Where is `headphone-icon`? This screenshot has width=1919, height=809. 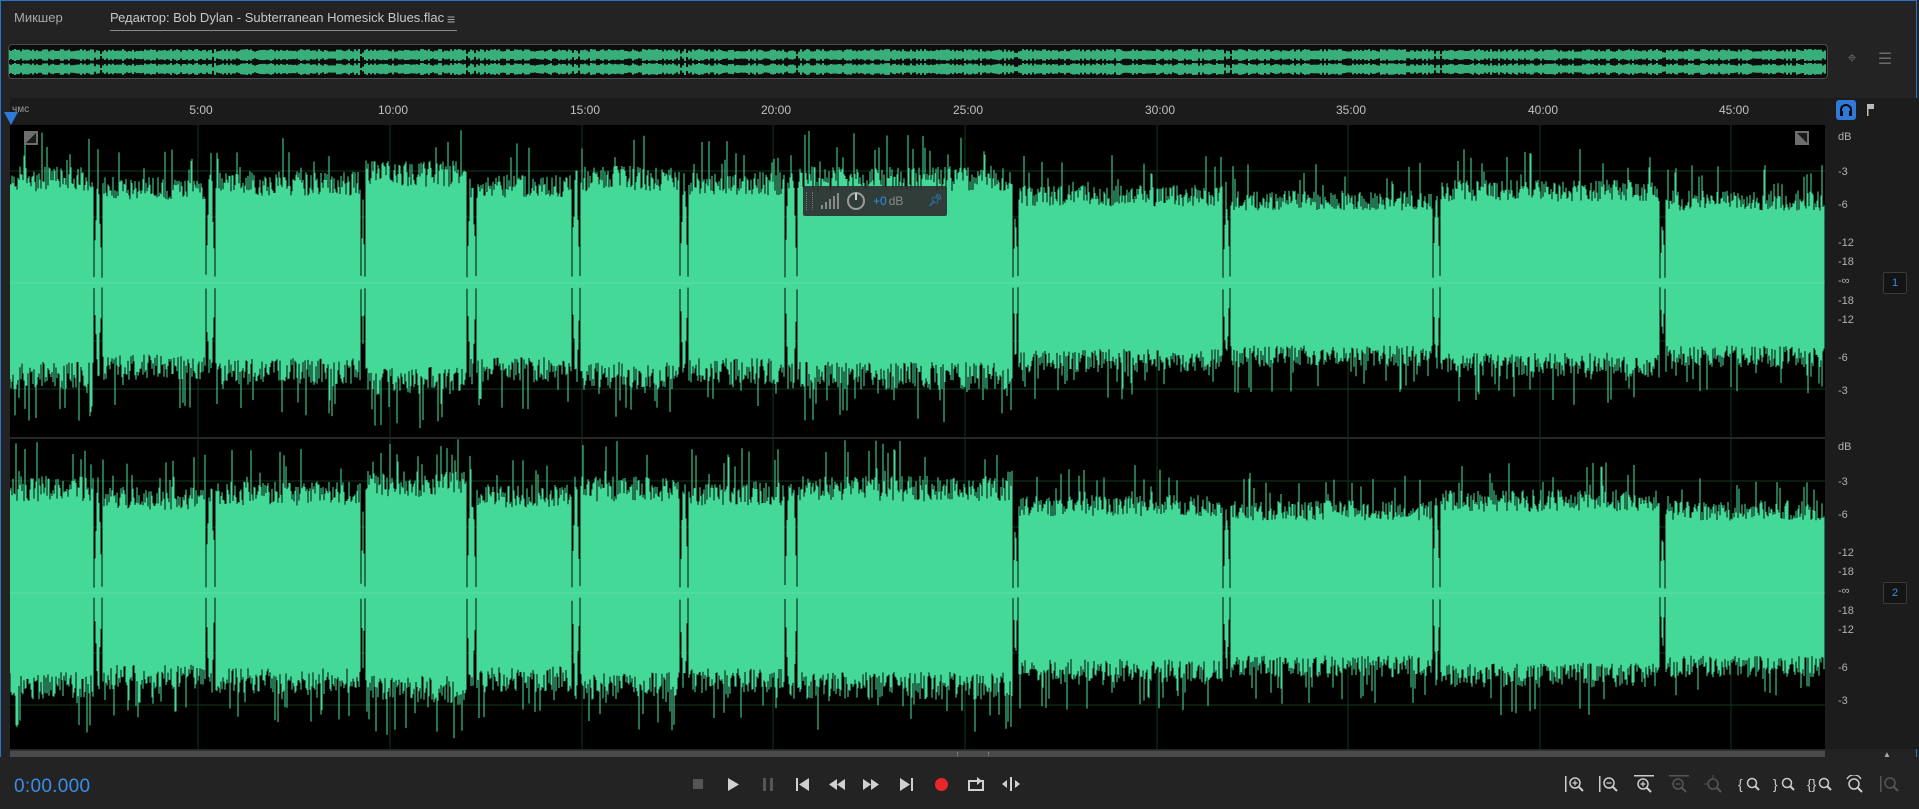 headphone-icon is located at coordinates (1846, 110).